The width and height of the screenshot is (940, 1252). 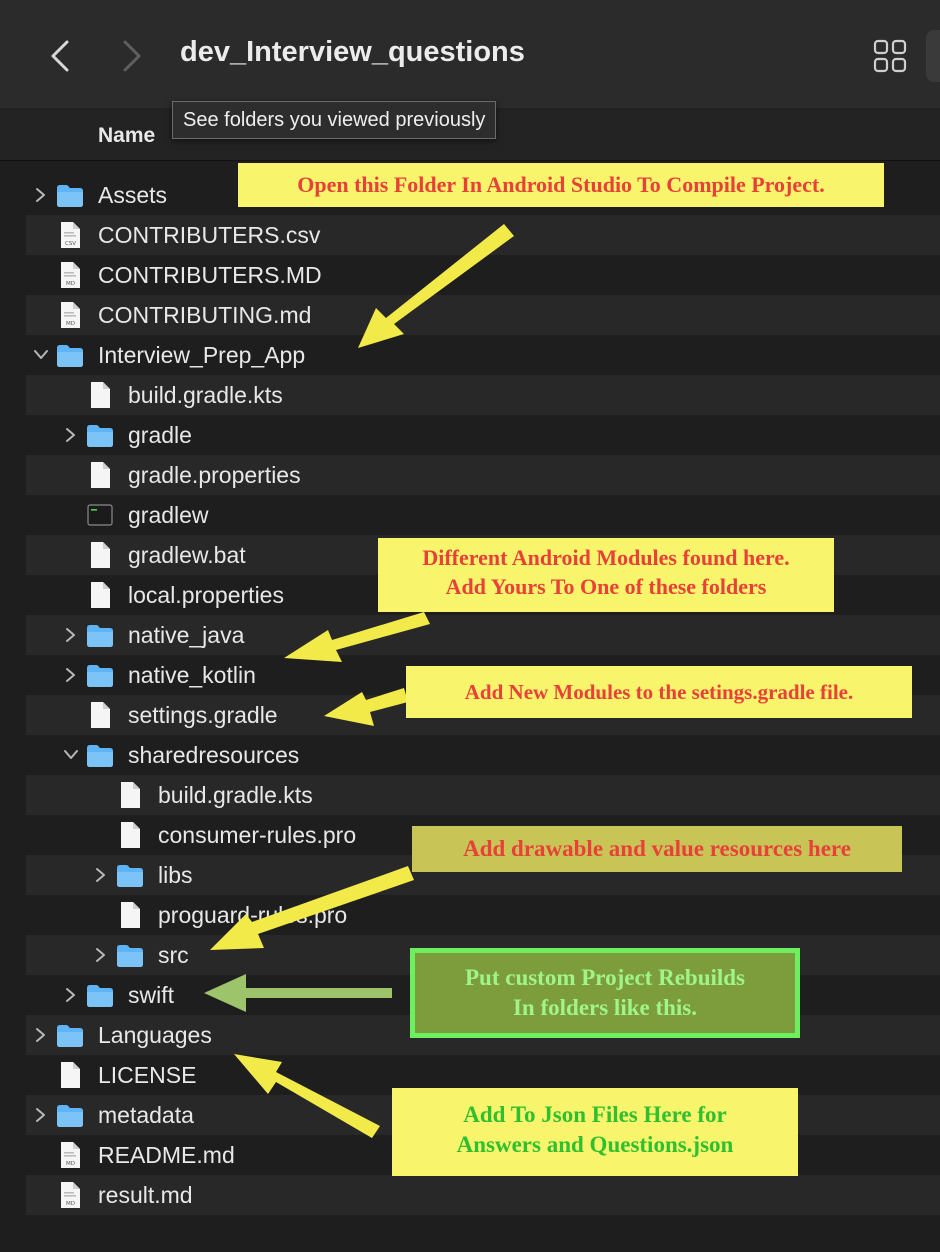 I want to click on back-button, so click(x=60, y=56).